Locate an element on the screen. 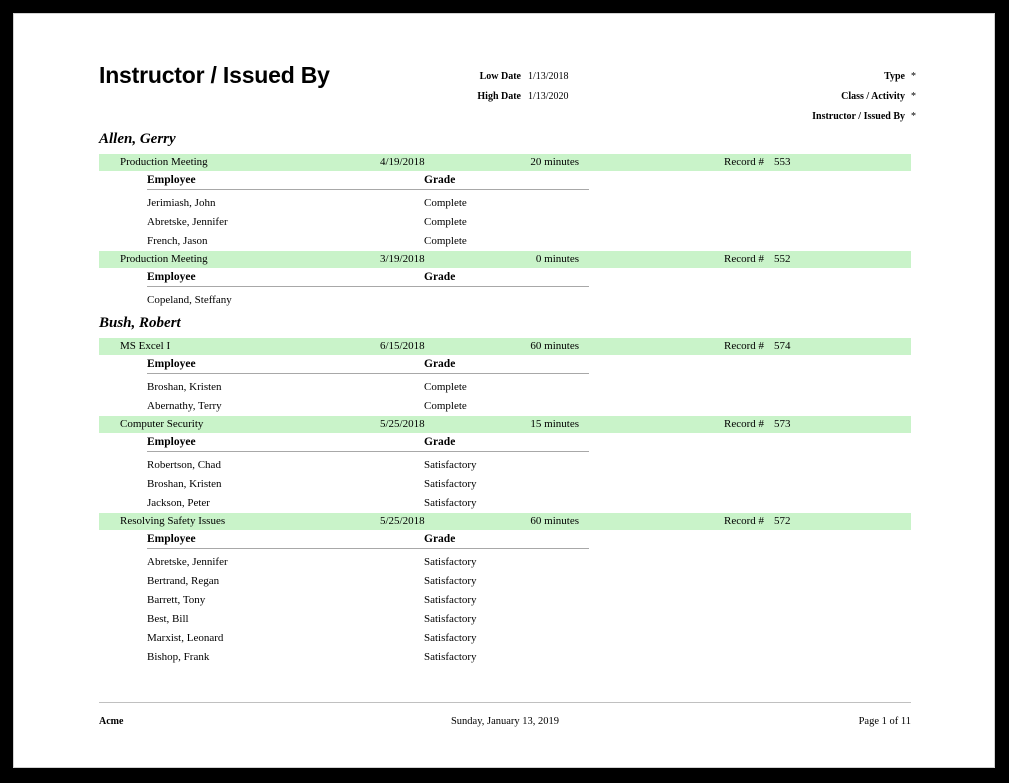 The image size is (1009, 783). table-row: Jerimiash, John Complete is located at coordinates (505, 203).